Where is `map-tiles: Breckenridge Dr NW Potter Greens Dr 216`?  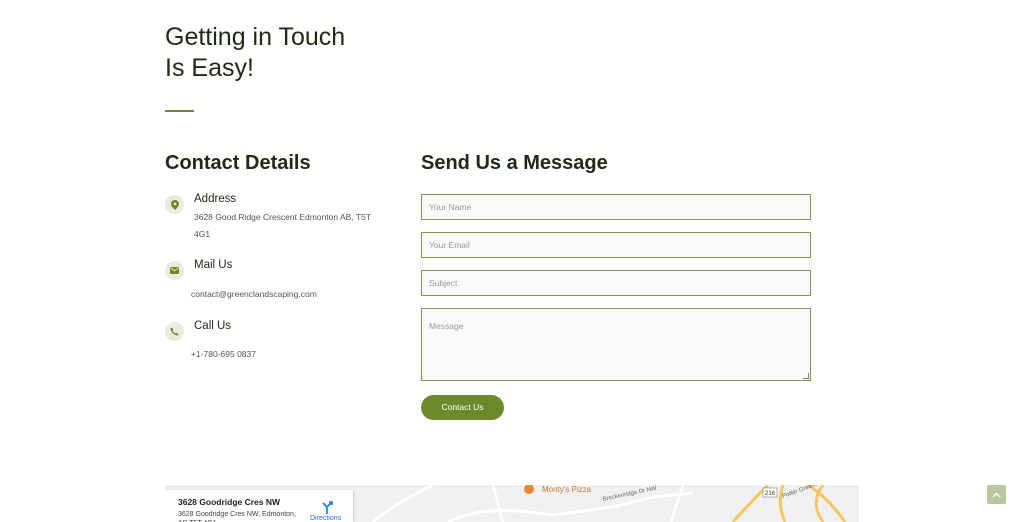 map-tiles: Breckenridge Dr NW Potter Greens Dr 216 is located at coordinates (606, 503).